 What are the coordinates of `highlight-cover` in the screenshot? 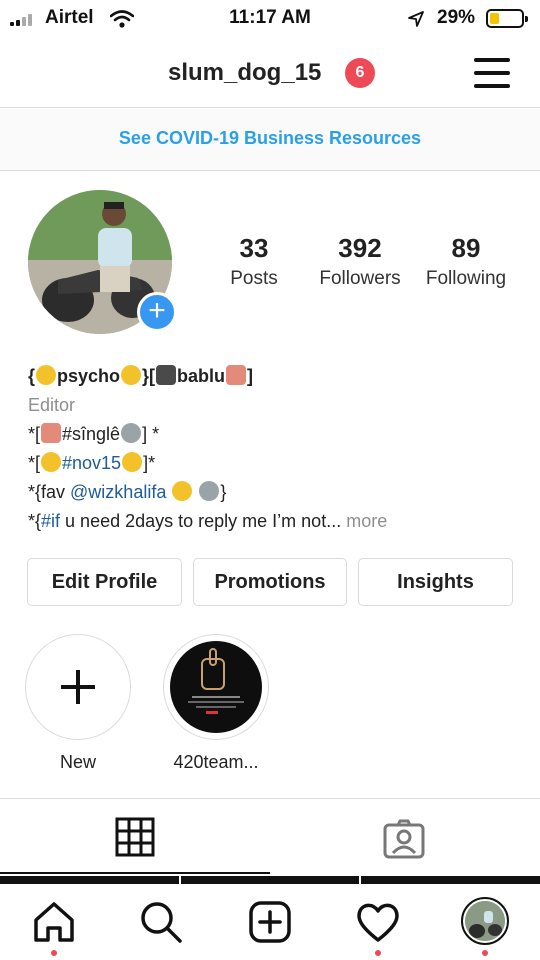 It's located at (216, 687).